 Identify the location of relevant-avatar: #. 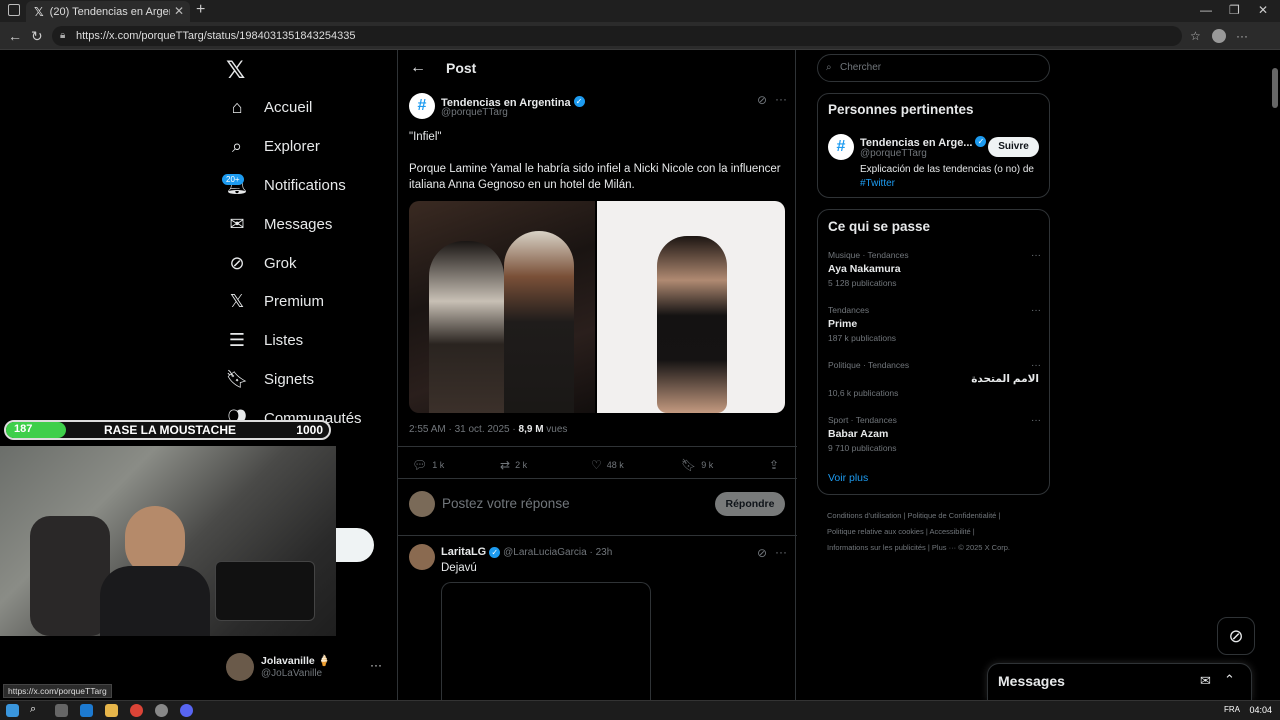
(841, 147).